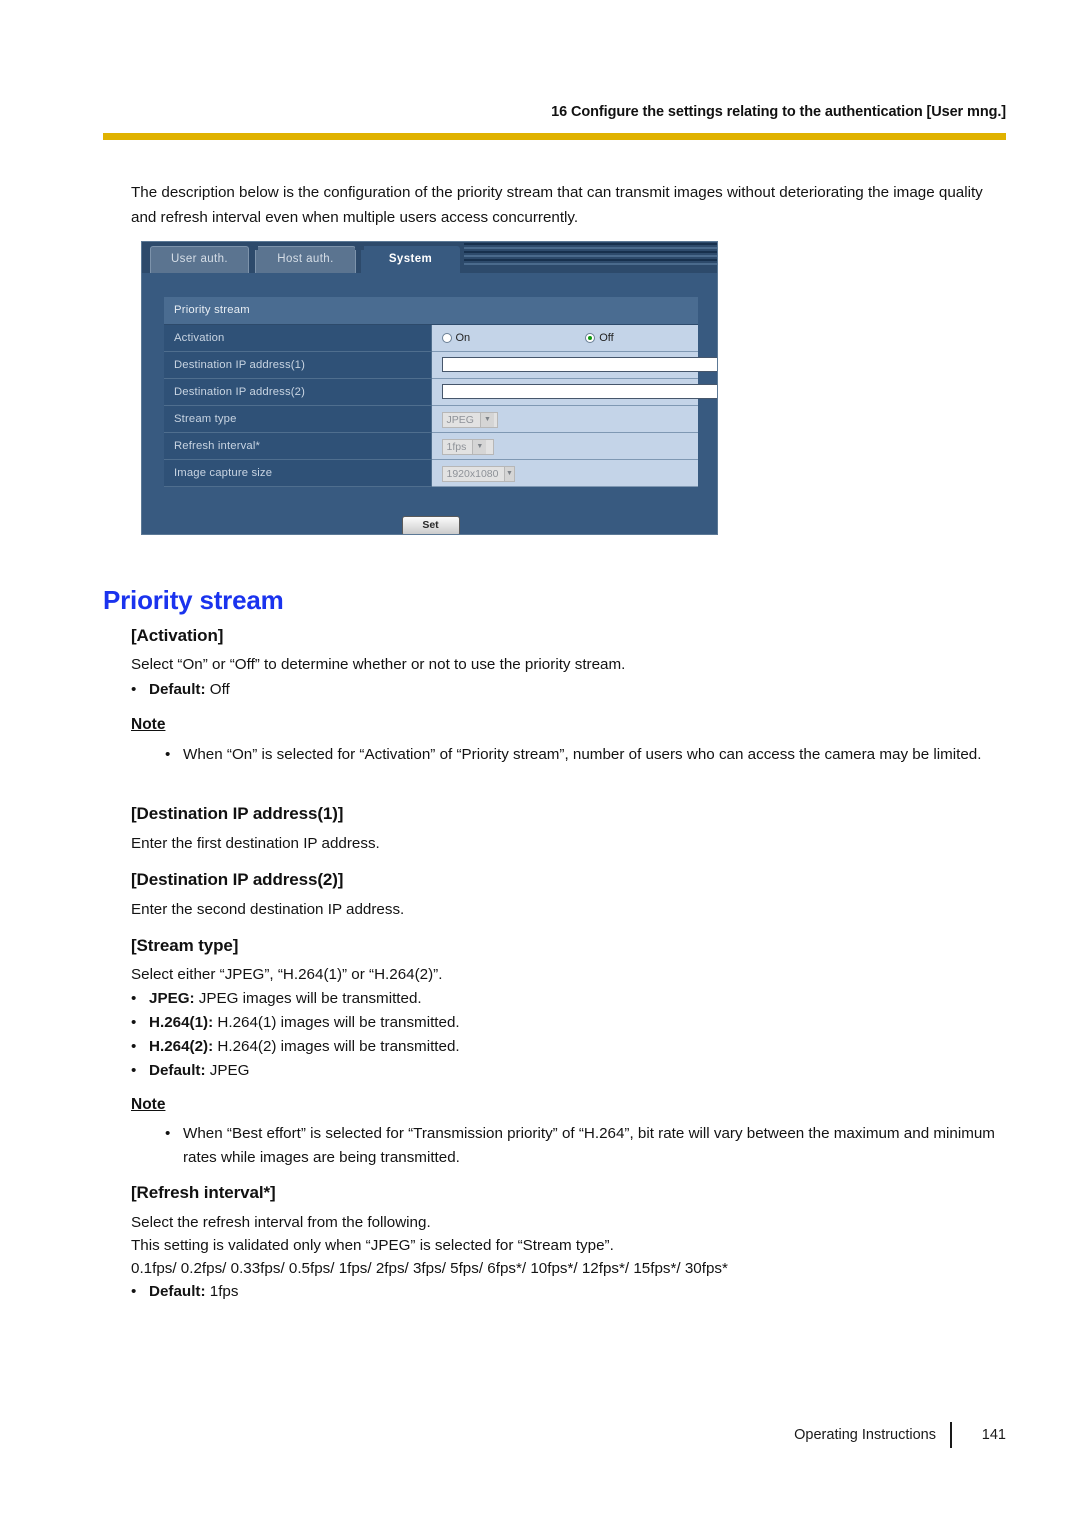  Describe the element at coordinates (193, 600) in the screenshot. I see `page-title-priority-stream: Priority stream` at that location.